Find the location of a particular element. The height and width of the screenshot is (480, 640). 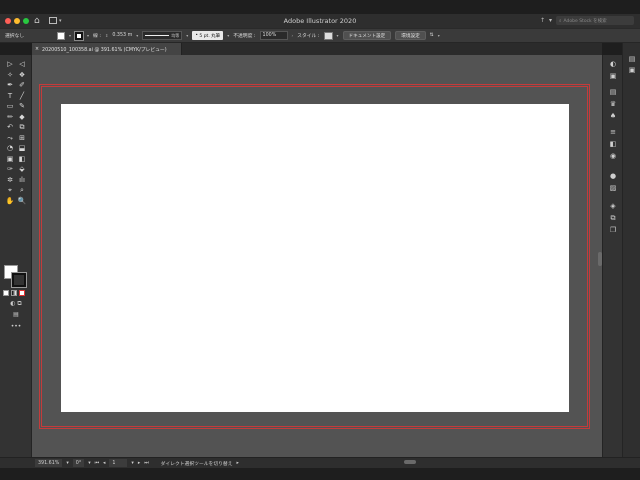

panel-icon: ▨ is located at coordinates (613, 188).